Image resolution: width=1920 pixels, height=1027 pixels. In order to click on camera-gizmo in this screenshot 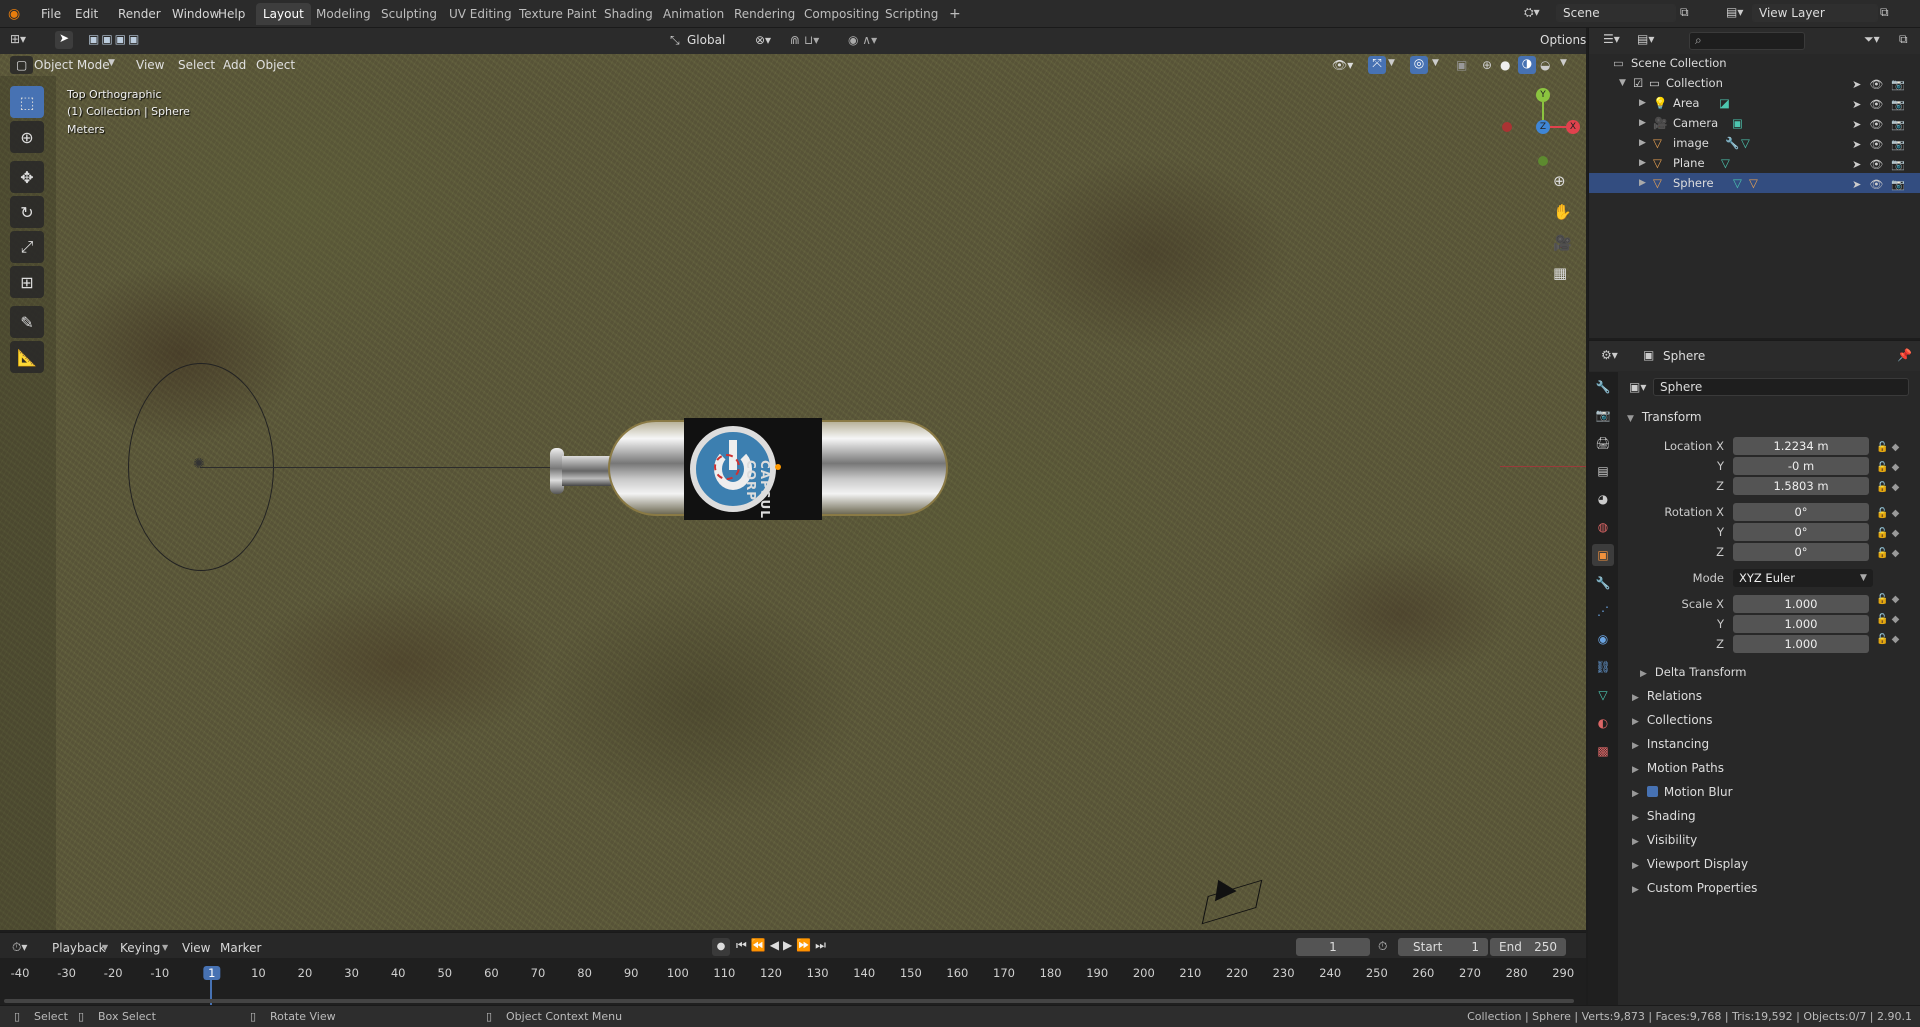, I will do `click(1240, 901)`.